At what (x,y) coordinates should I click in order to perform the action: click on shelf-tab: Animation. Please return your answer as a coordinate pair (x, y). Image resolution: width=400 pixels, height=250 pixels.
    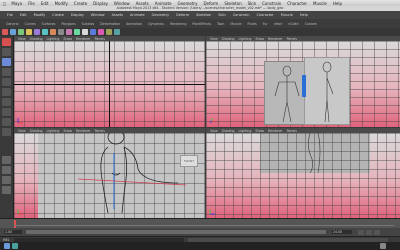
    Looking at the image, I should click on (134, 24).